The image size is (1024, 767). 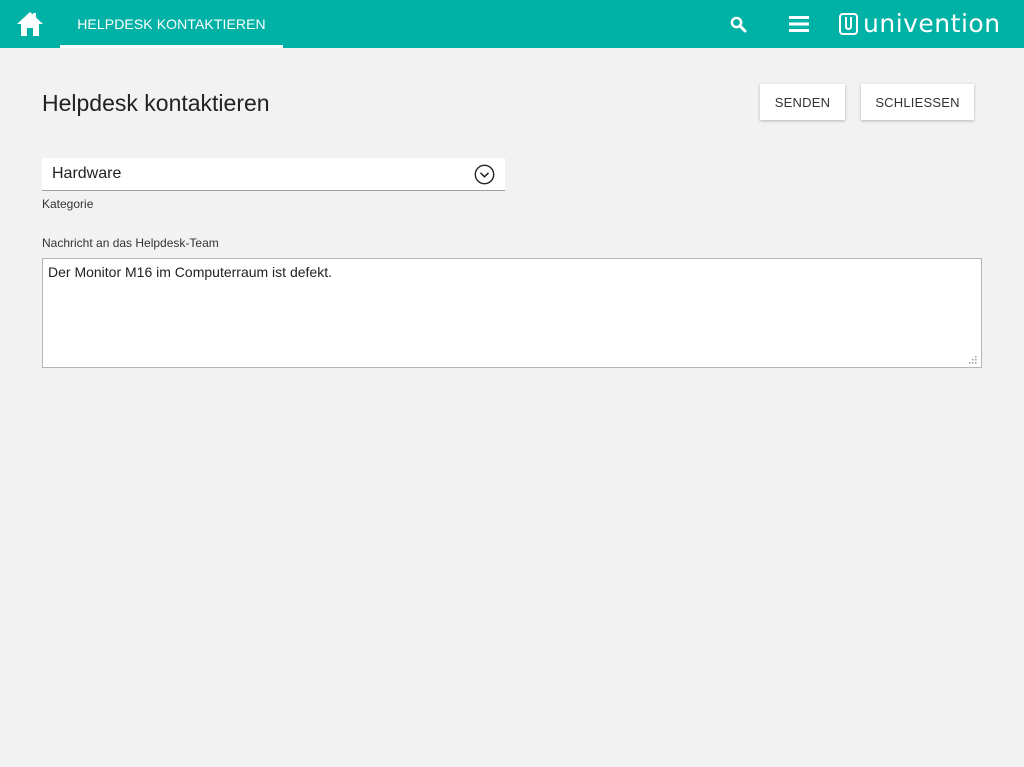 I want to click on menu-button, so click(x=799, y=24).